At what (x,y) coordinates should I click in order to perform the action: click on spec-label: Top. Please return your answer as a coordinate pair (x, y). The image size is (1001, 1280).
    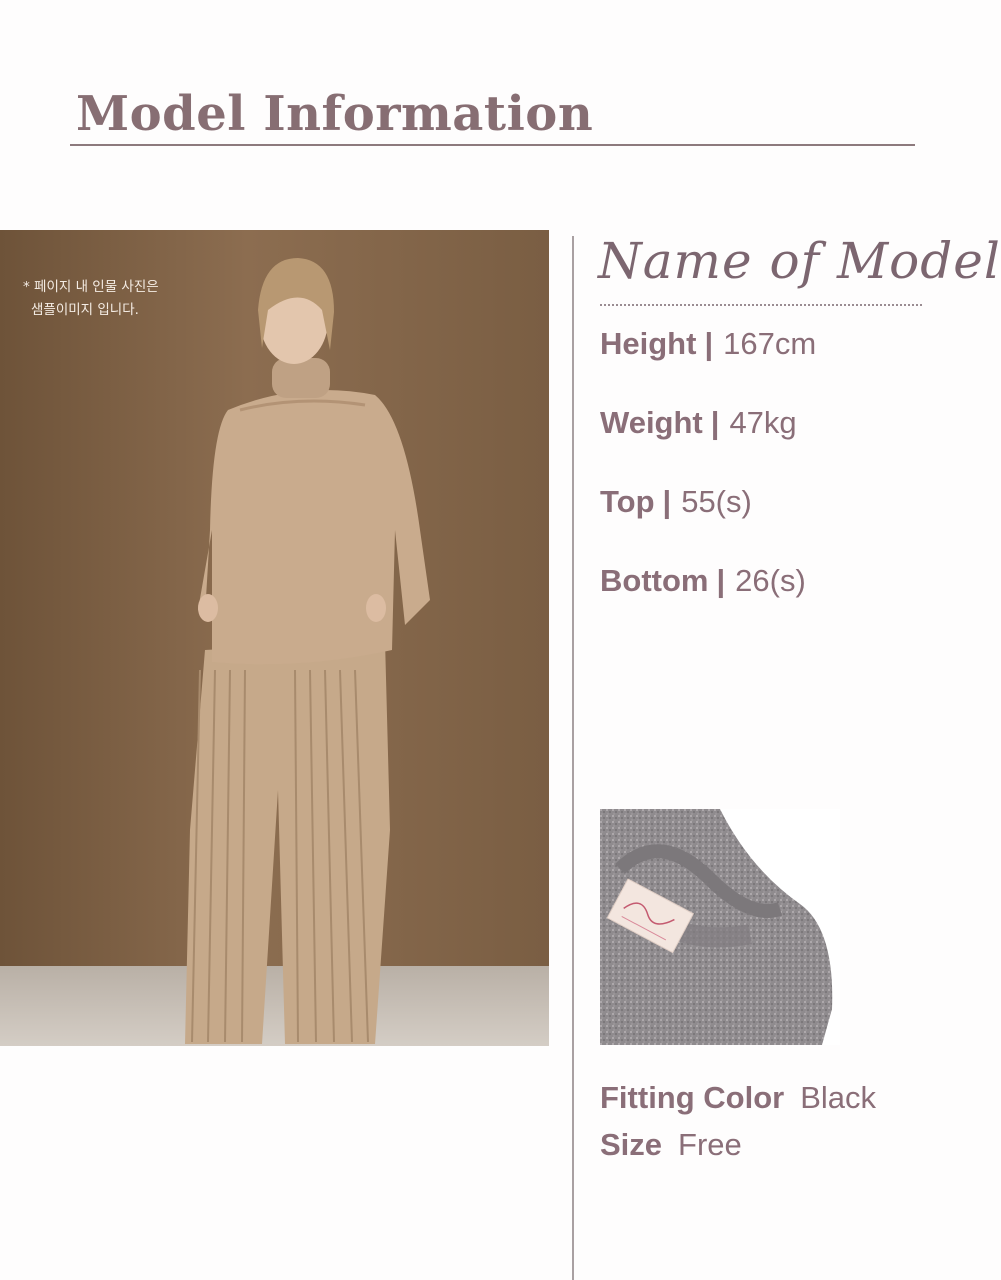
    Looking at the image, I should click on (627, 501).